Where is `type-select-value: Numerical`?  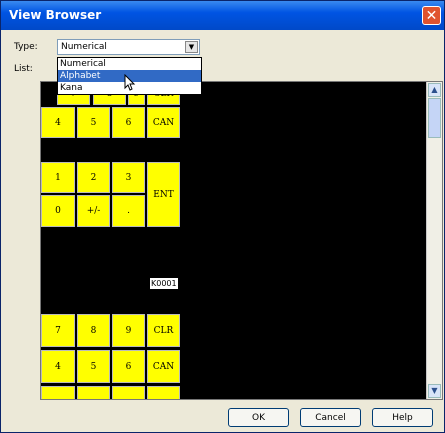
type-select-value: Numerical is located at coordinates (84, 47).